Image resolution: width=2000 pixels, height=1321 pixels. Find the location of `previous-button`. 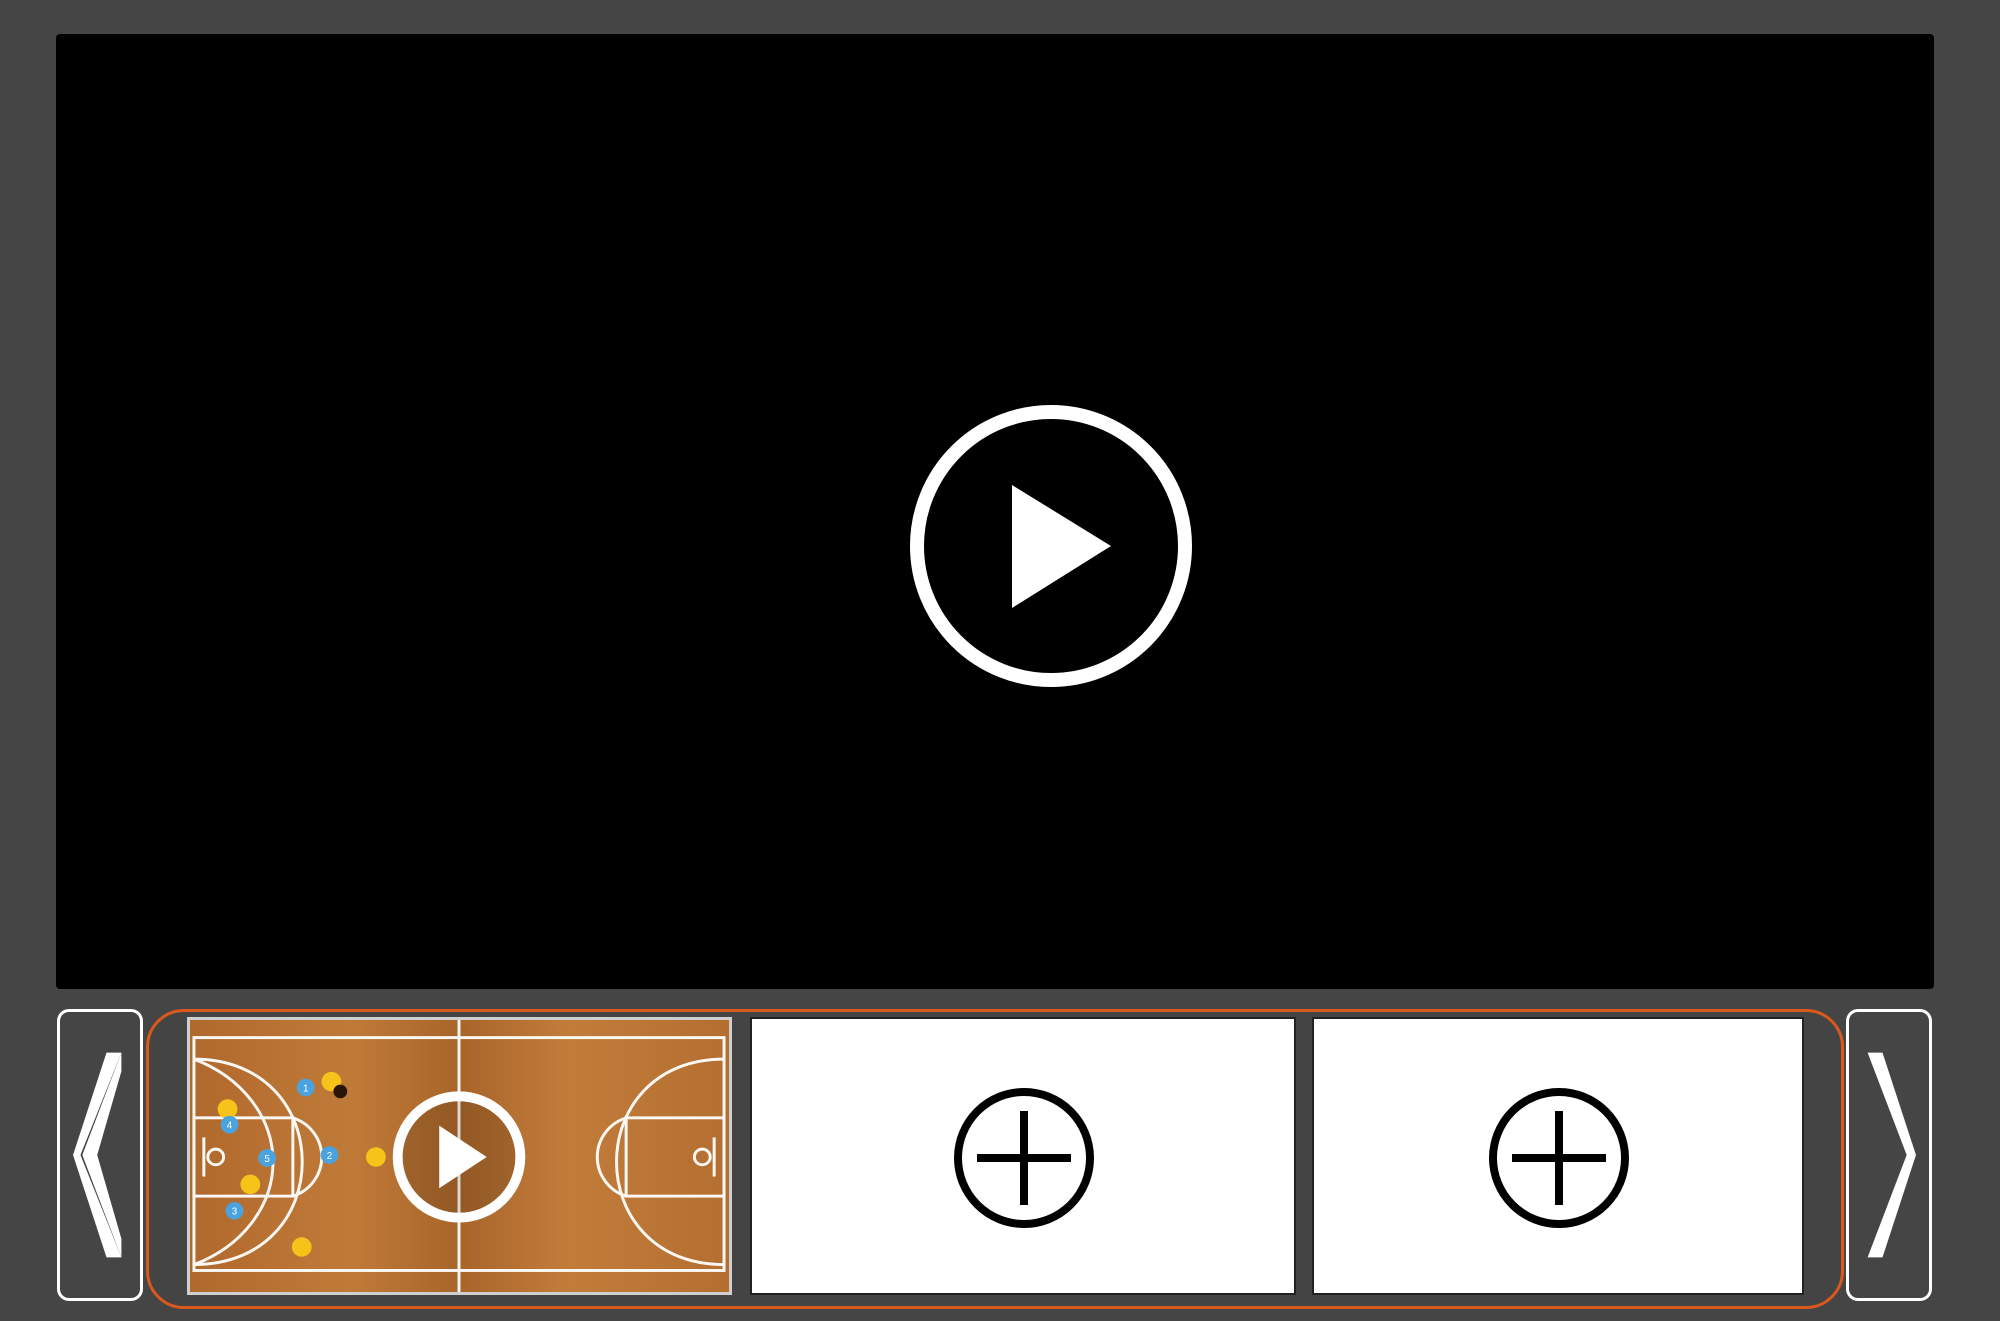

previous-button is located at coordinates (100, 1155).